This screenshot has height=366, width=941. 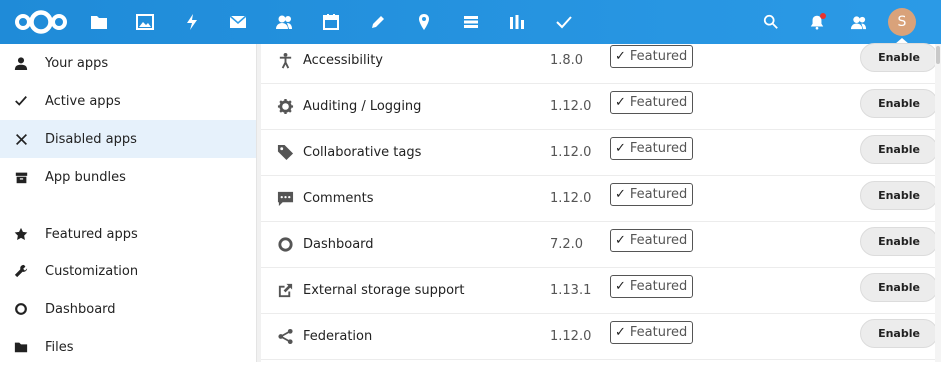 I want to click on contacts-icon, so click(x=284, y=22).